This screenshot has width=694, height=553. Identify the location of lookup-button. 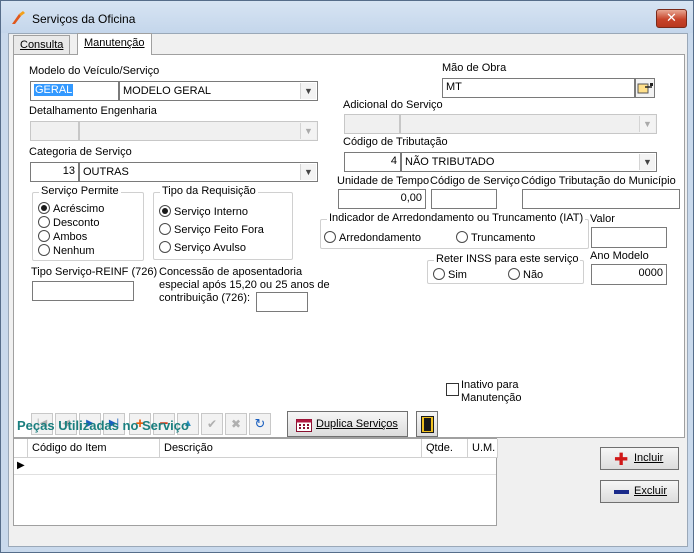
(645, 88).